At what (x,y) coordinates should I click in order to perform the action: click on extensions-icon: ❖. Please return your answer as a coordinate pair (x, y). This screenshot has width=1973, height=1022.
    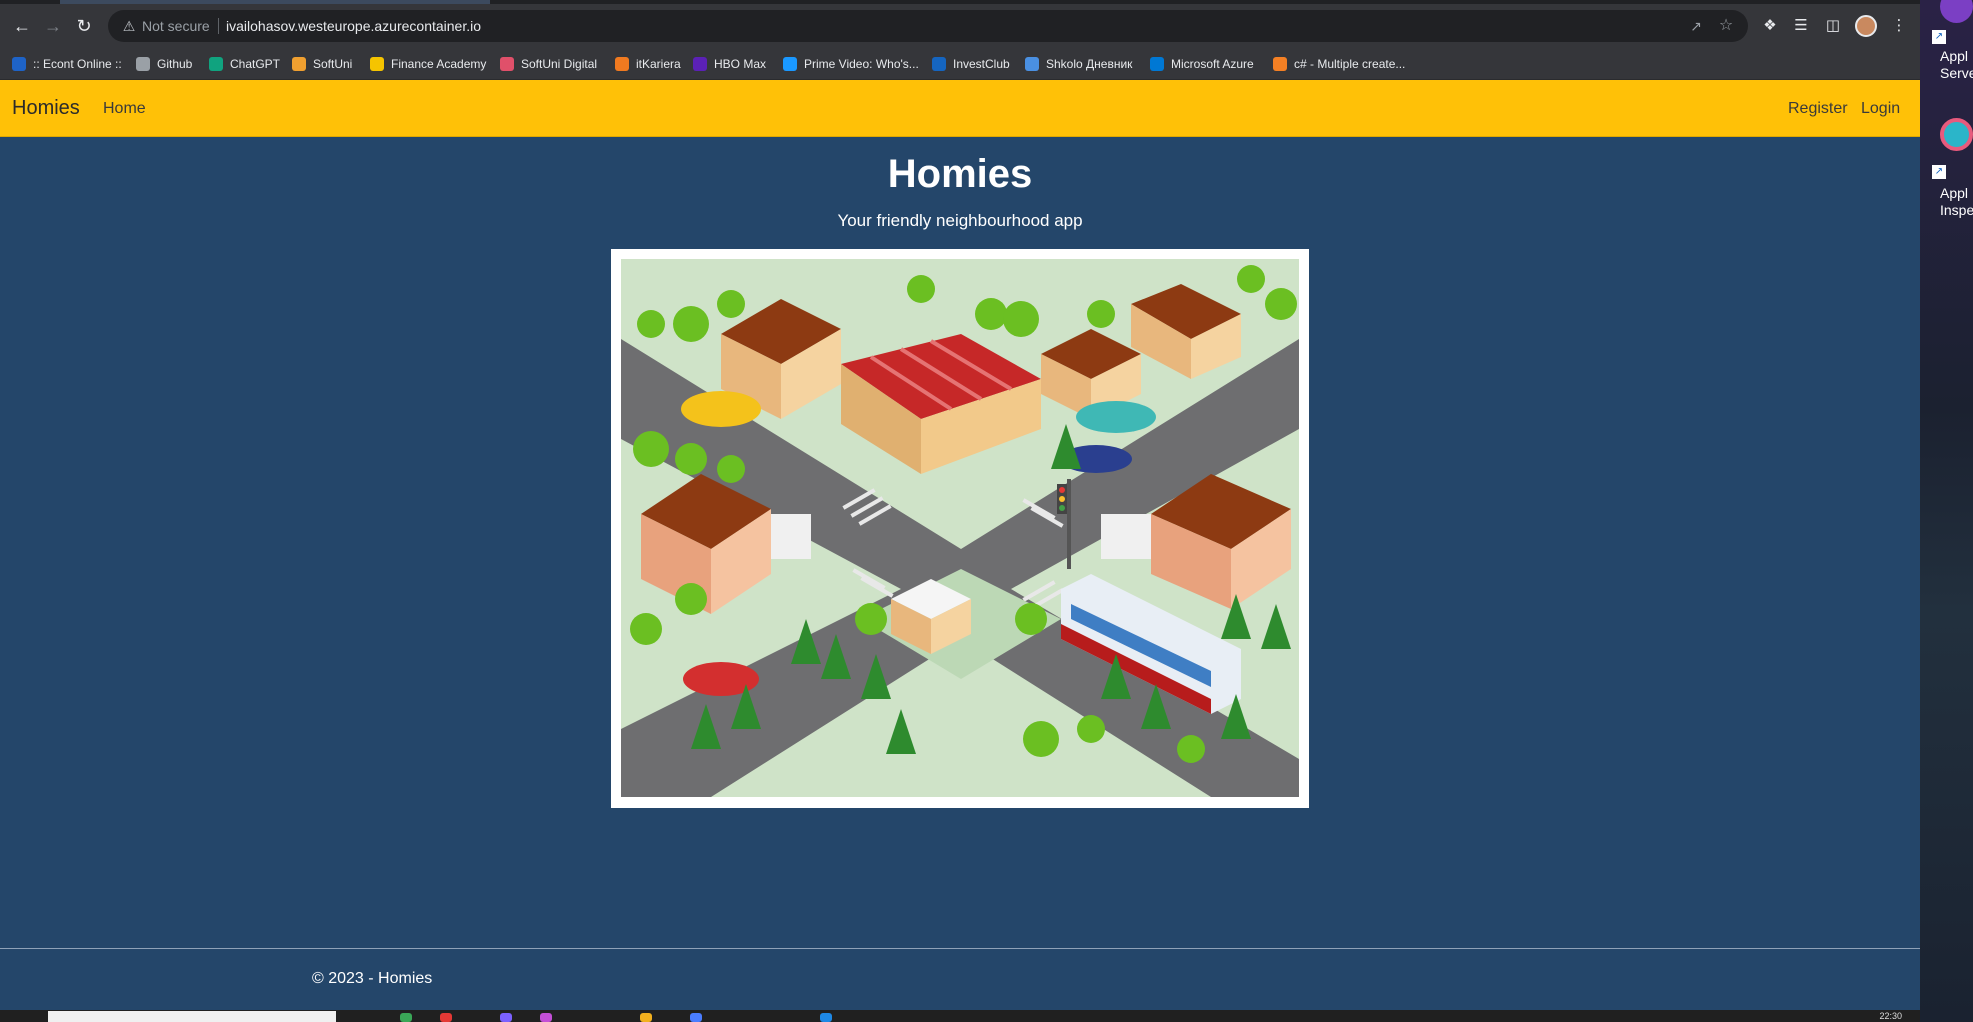
    Looking at the image, I should click on (1770, 26).